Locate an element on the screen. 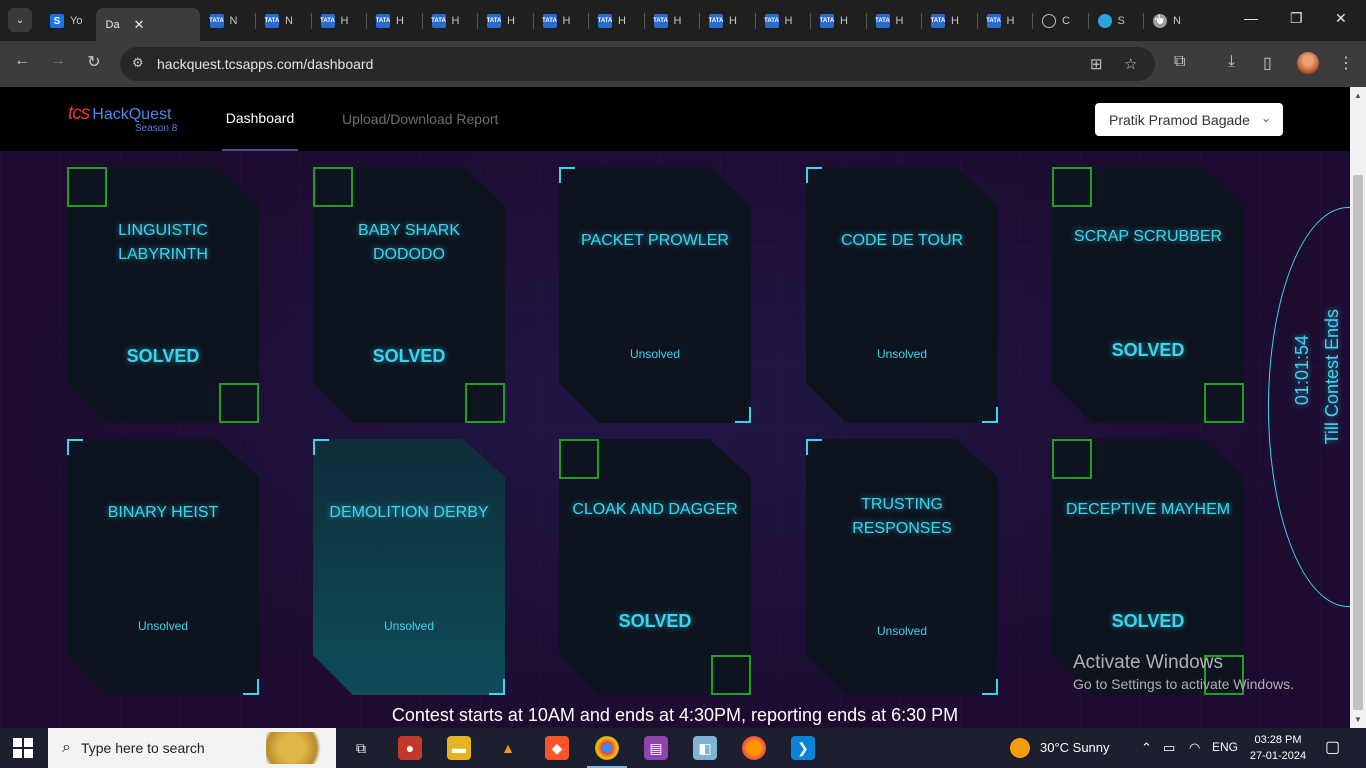  scroll-down-icon: ▼ is located at coordinates (1358, 719).